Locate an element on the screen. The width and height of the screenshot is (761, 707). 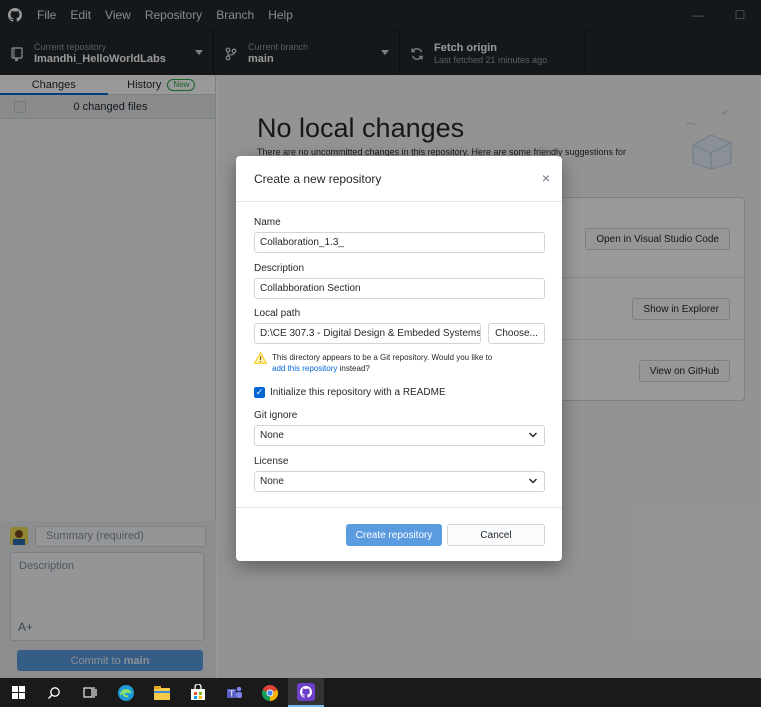
edge-icon is located at coordinates (126, 692).